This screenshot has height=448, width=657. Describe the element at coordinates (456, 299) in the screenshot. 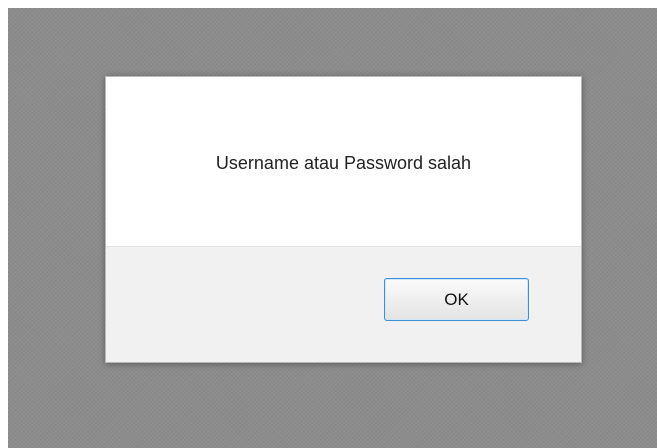

I see `ok-button: OK` at that location.